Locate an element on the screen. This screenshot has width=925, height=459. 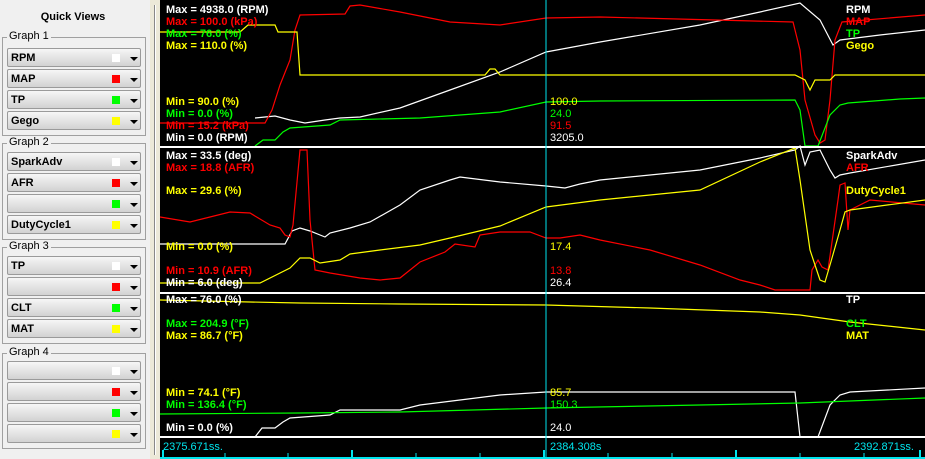
time-start-label: 2375.671ss. is located at coordinates (193, 447).